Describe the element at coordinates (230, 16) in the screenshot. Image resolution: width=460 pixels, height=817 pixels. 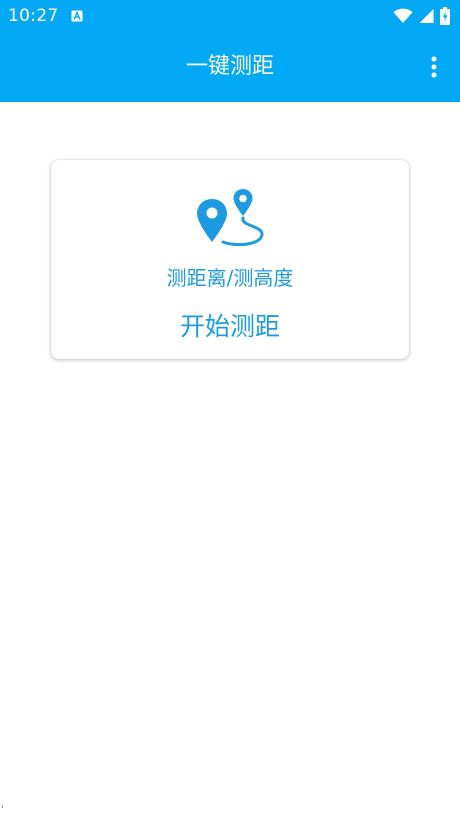
I see `status-bar: 10:27` at that location.